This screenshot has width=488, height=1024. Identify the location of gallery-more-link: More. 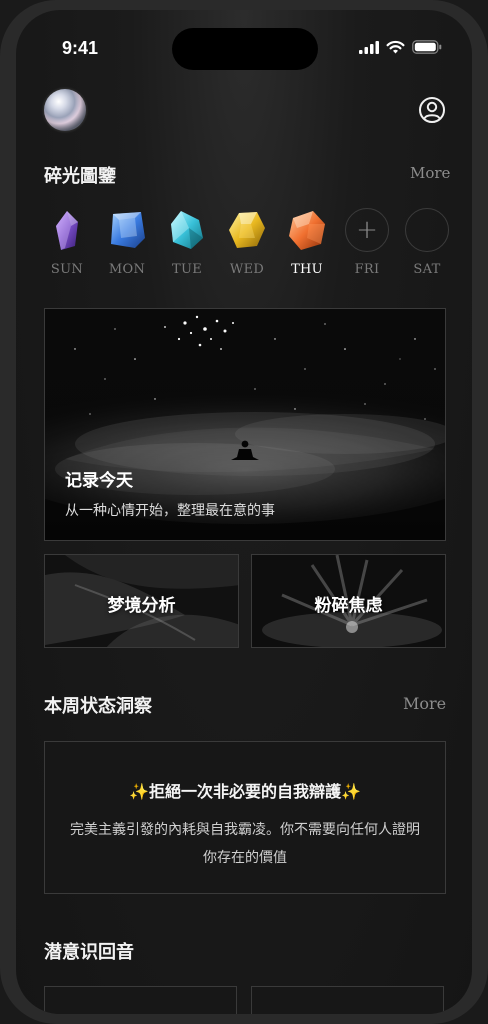
(430, 173).